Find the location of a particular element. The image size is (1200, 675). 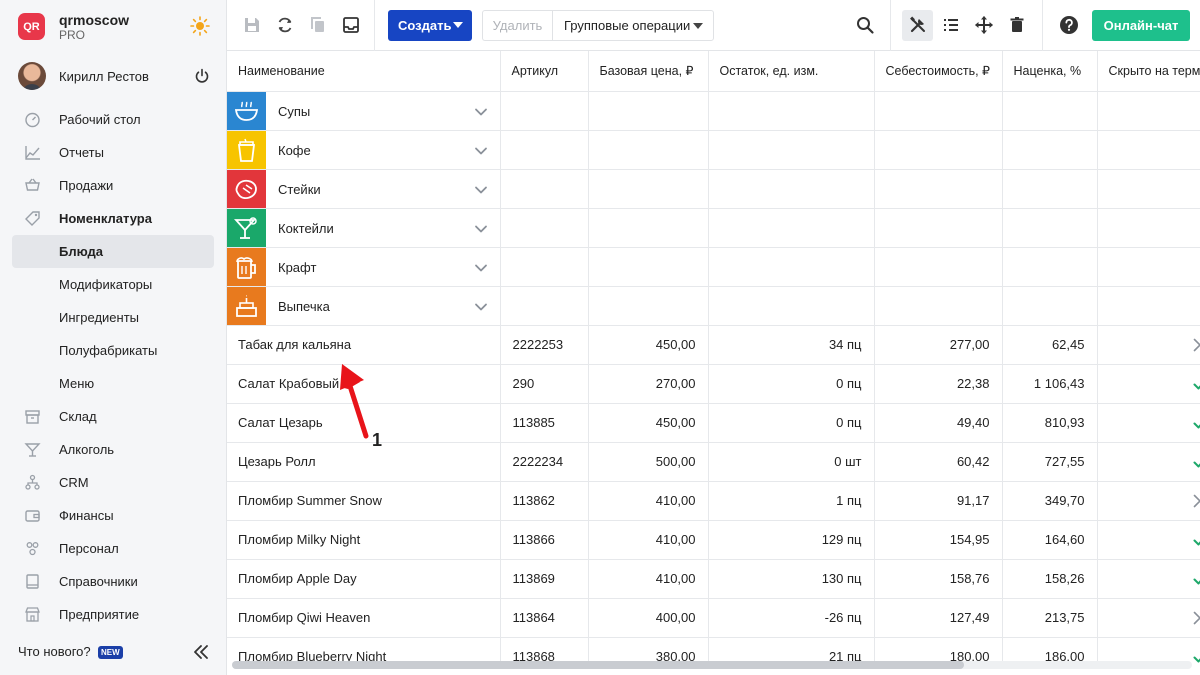

category-row: Коктейли is located at coordinates (713, 228).